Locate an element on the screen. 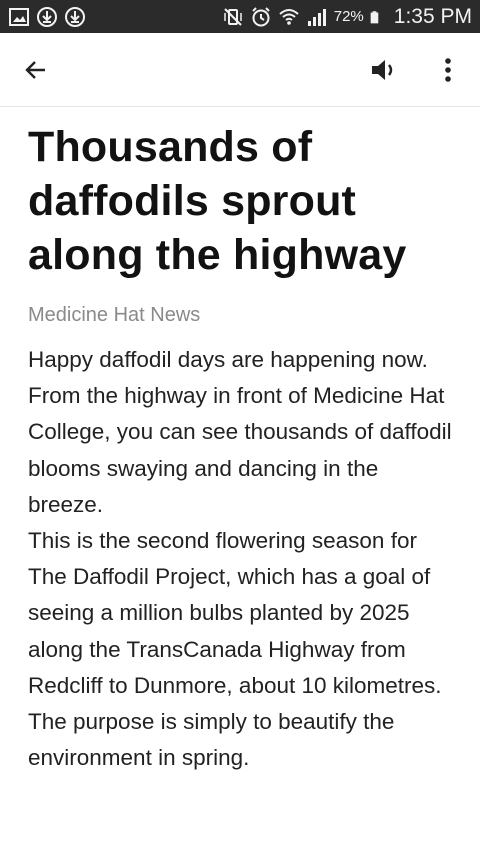 This screenshot has width=480, height=854. battery-percent: 72% is located at coordinates (348, 16).